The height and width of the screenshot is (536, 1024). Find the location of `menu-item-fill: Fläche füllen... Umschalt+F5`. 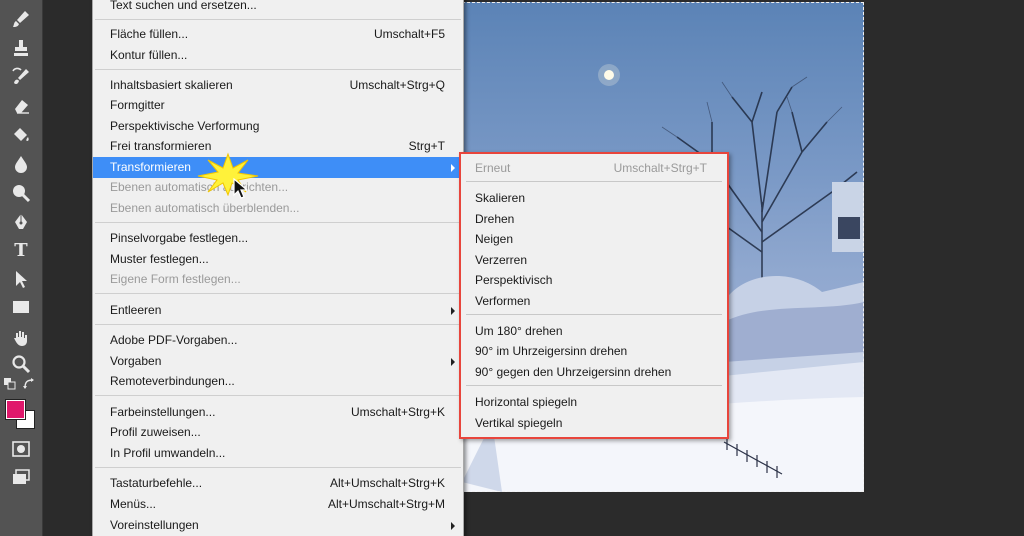

menu-item-fill: Fläche füllen... Umschalt+F5 is located at coordinates (278, 34).